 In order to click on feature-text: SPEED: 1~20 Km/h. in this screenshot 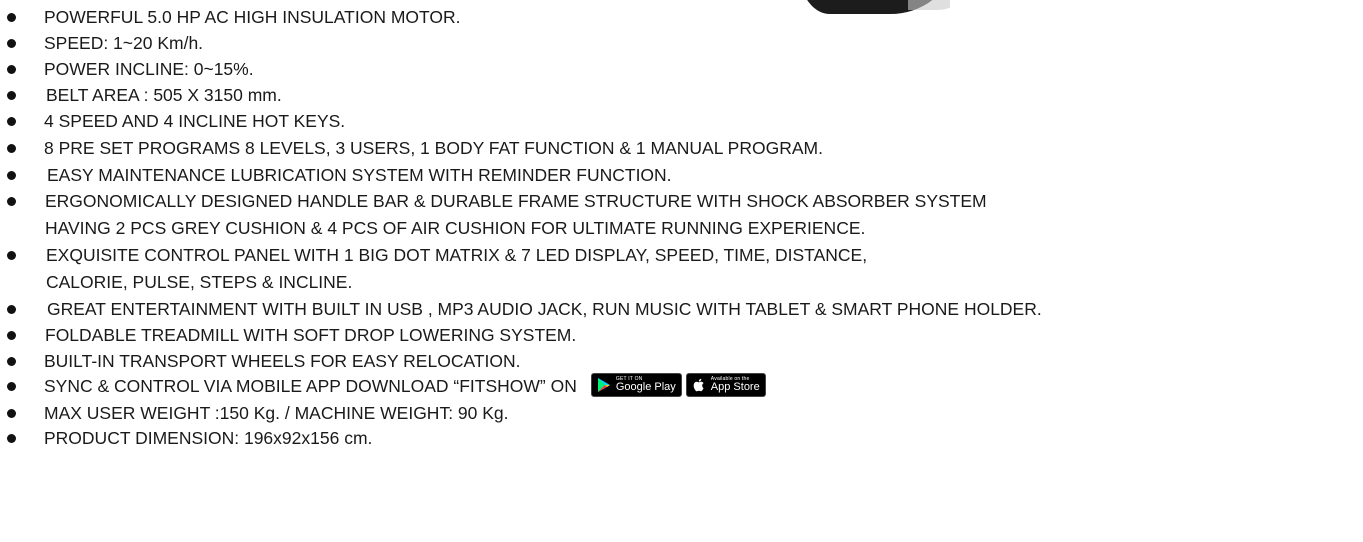, I will do `click(124, 43)`.